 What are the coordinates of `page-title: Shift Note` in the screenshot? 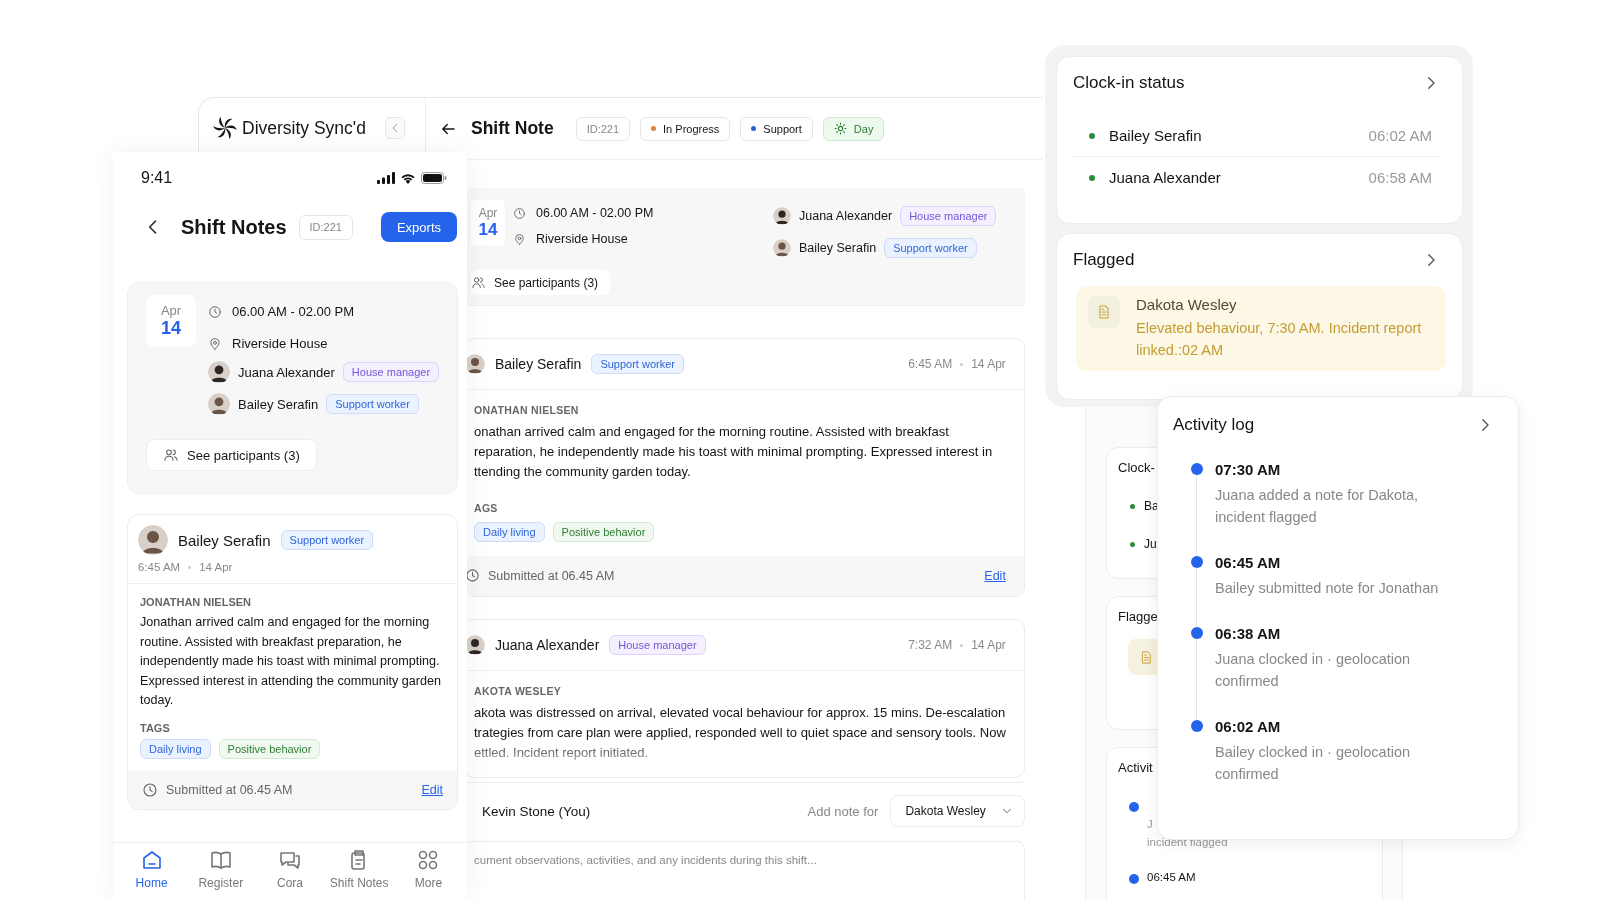 It's located at (512, 128).